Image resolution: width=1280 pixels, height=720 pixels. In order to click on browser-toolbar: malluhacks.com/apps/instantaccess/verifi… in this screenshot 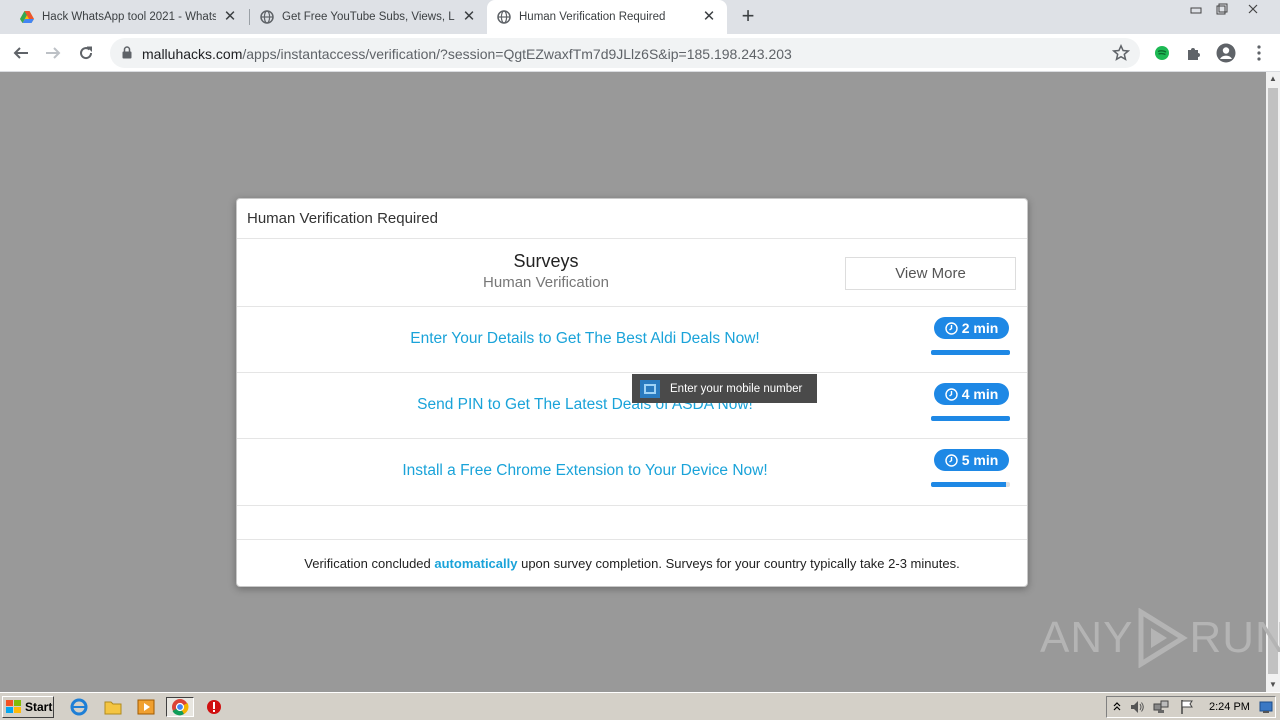, I will do `click(640, 53)`.